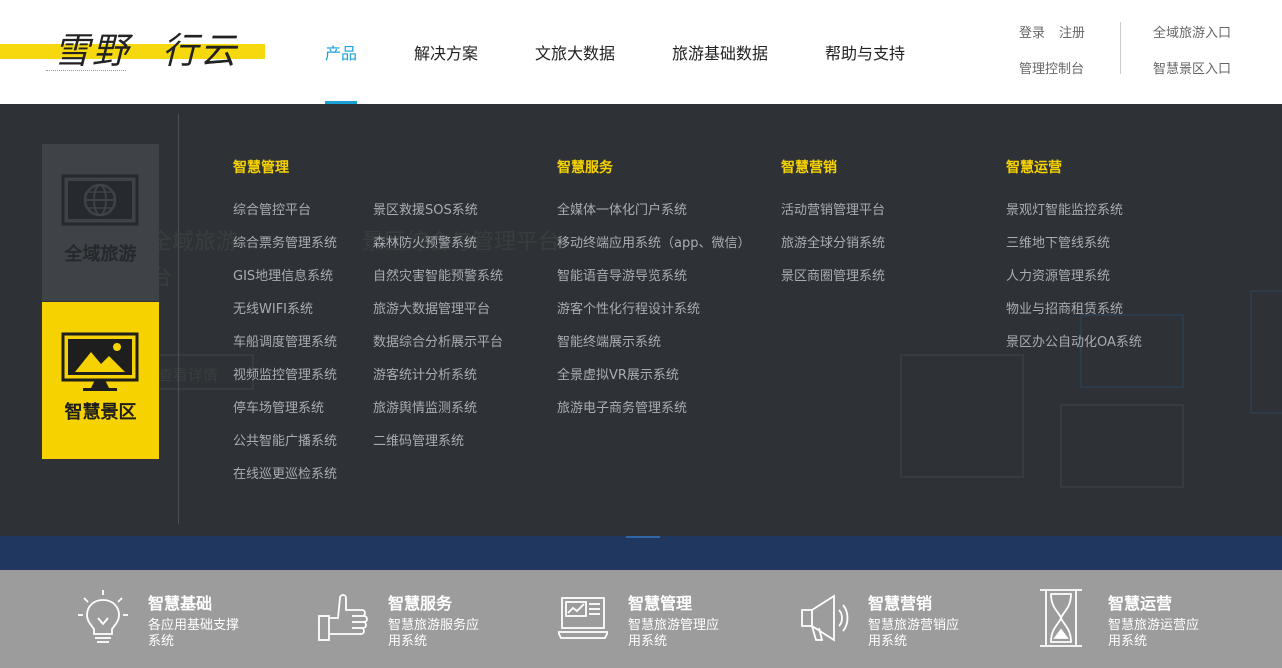 This screenshot has height=668, width=1282. Describe the element at coordinates (438, 340) in the screenshot. I see `menu-link: 数据综合分析展示平台` at that location.